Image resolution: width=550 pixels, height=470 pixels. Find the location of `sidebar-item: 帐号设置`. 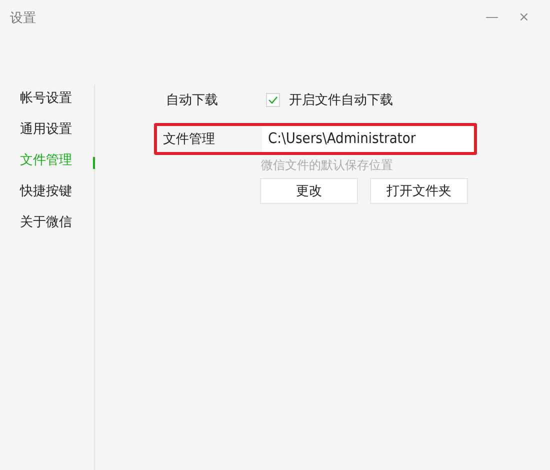

sidebar-item: 帐号设置 is located at coordinates (47, 104).